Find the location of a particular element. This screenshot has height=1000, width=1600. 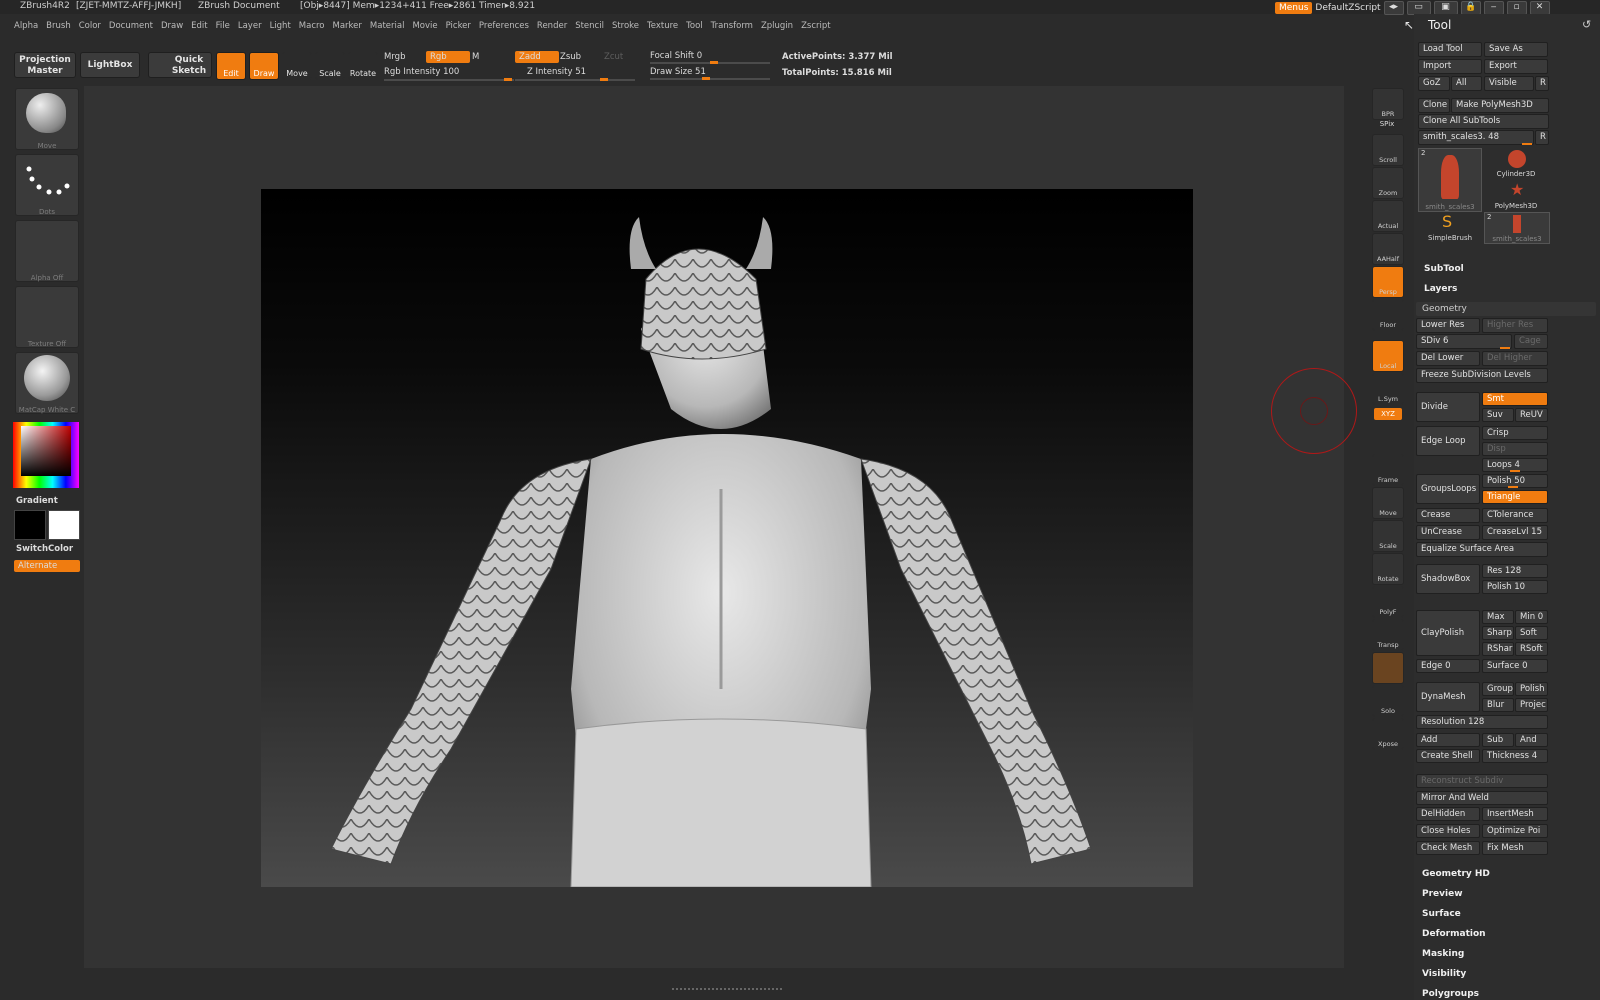

bottom-tray-handle is located at coordinates (727, 993).